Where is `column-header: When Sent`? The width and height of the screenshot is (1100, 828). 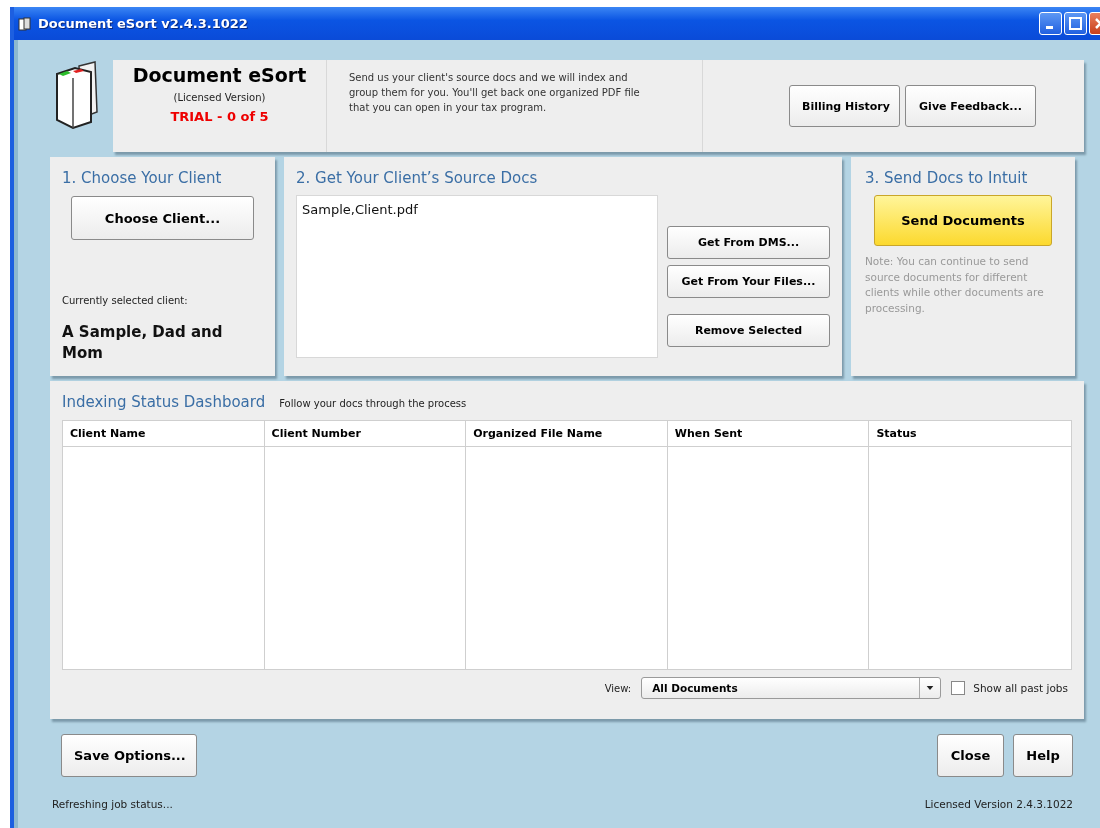 column-header: When Sent is located at coordinates (768, 434).